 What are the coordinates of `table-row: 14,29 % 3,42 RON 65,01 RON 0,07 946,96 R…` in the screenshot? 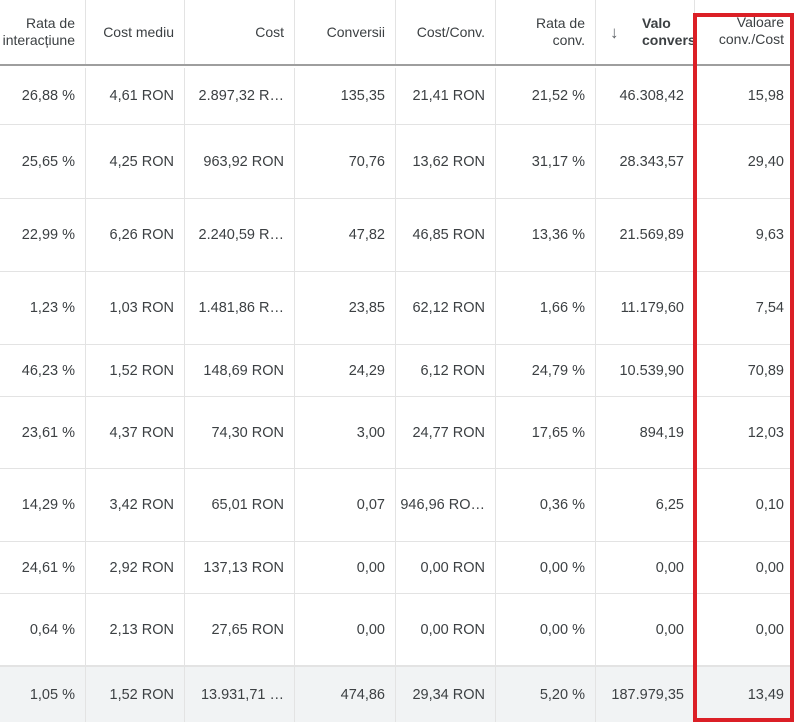 It's located at (397, 505).